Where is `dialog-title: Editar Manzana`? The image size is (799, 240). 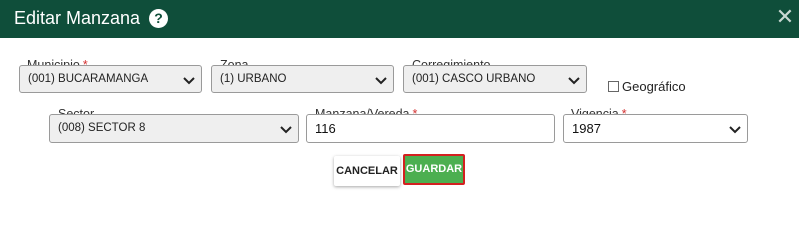 dialog-title: Editar Manzana is located at coordinates (77, 18).